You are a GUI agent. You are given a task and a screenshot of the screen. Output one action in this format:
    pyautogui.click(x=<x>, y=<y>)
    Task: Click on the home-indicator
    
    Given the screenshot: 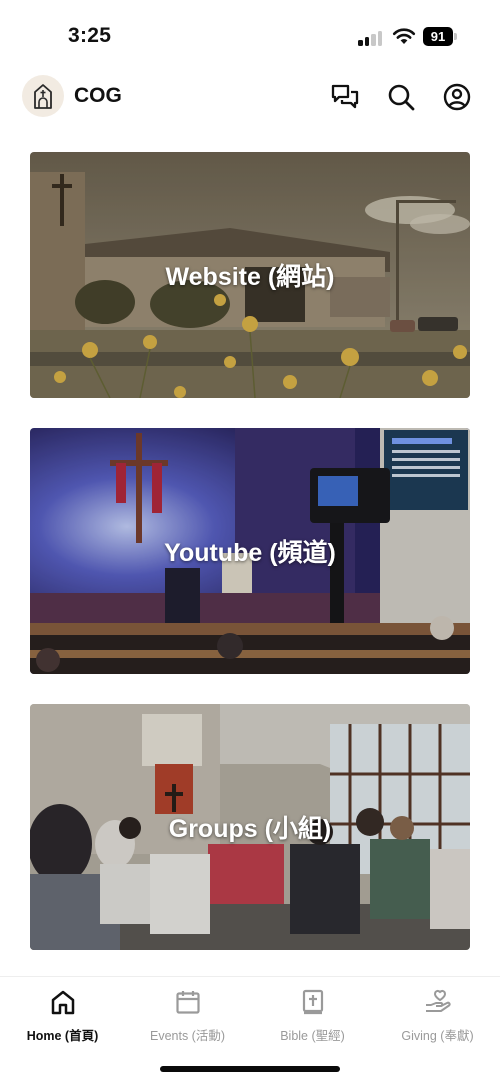 What is the action you would take?
    pyautogui.click(x=250, y=1069)
    